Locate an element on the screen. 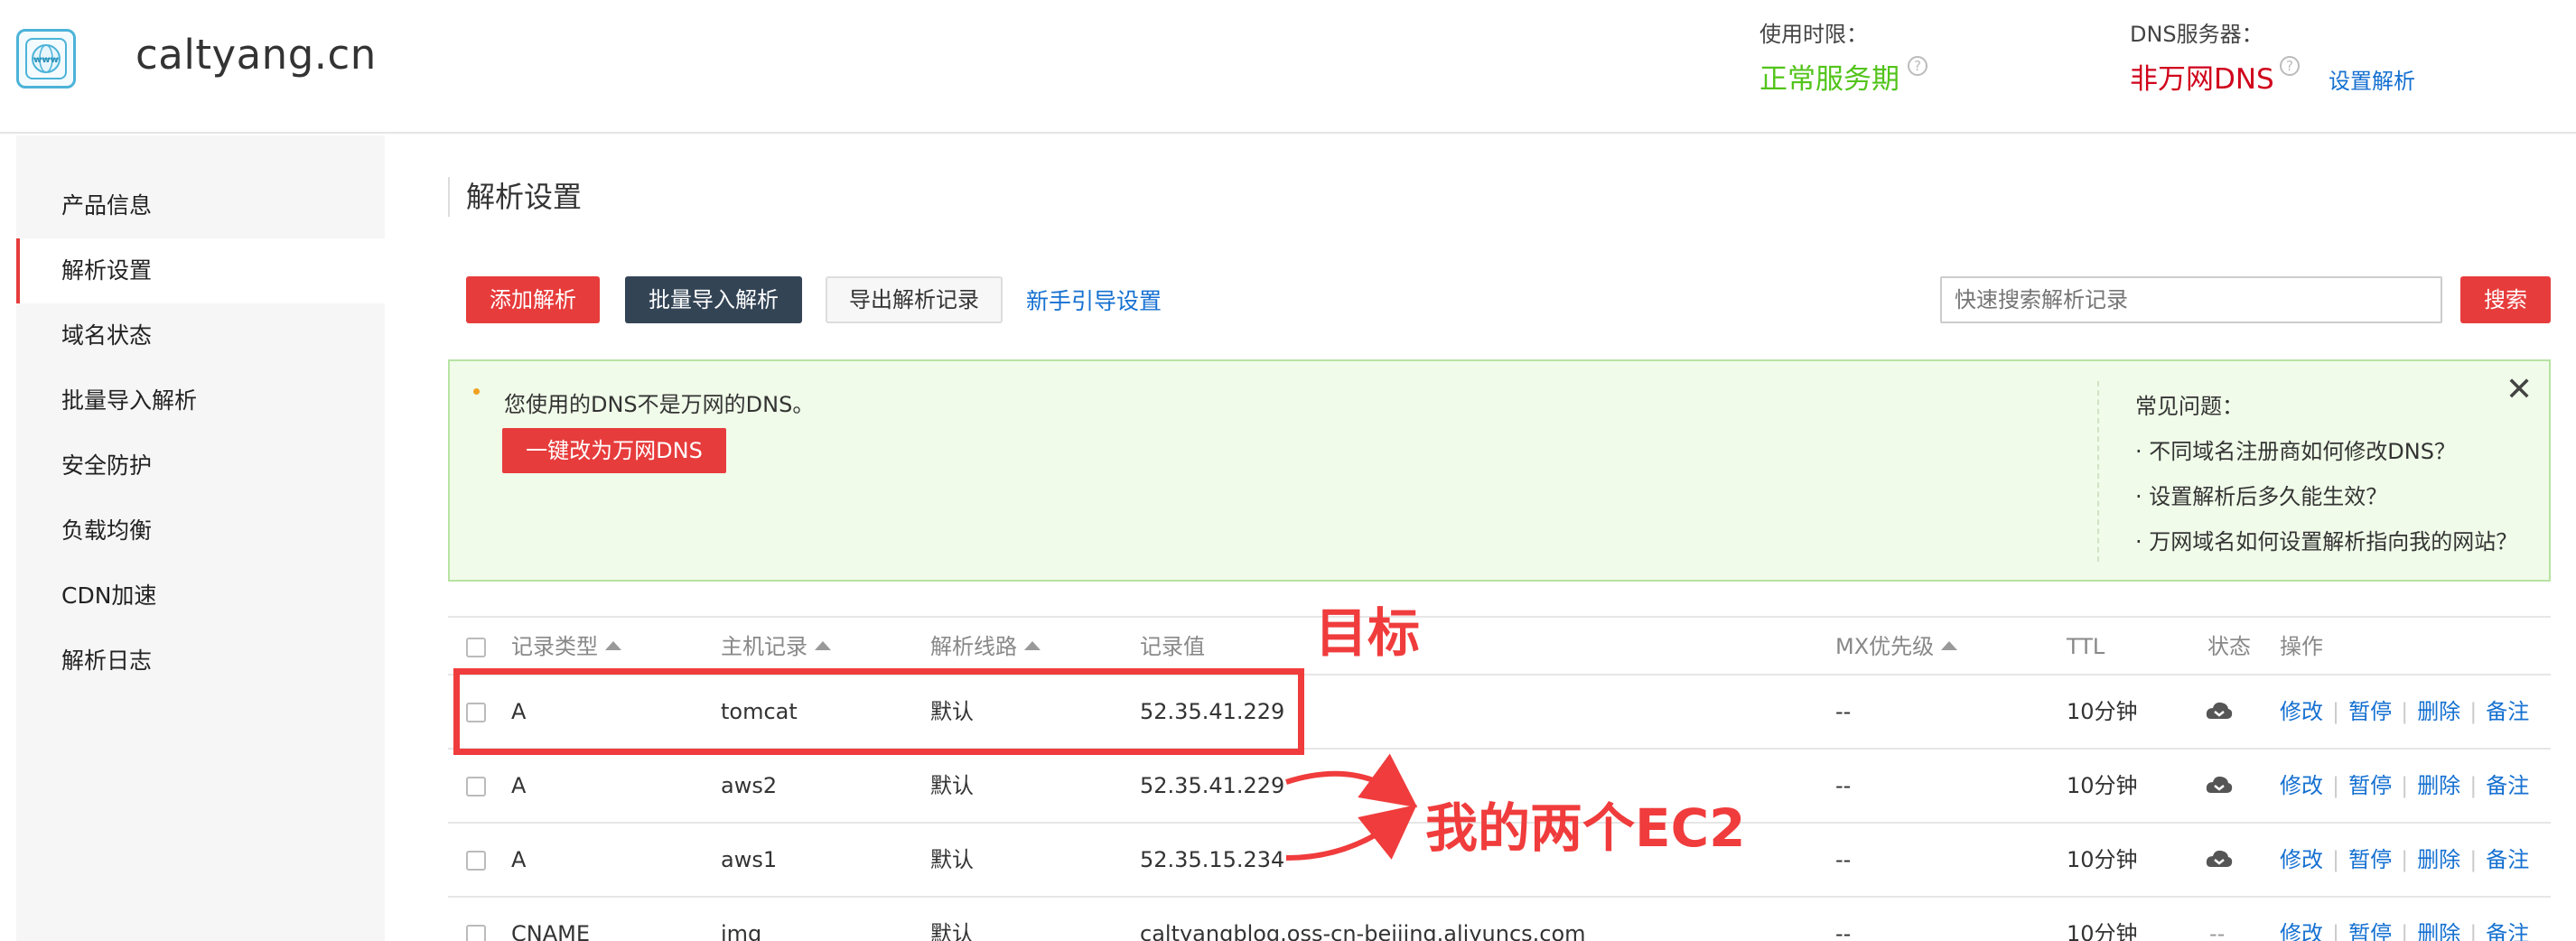  arrow-from-aws1 is located at coordinates (1351, 833).